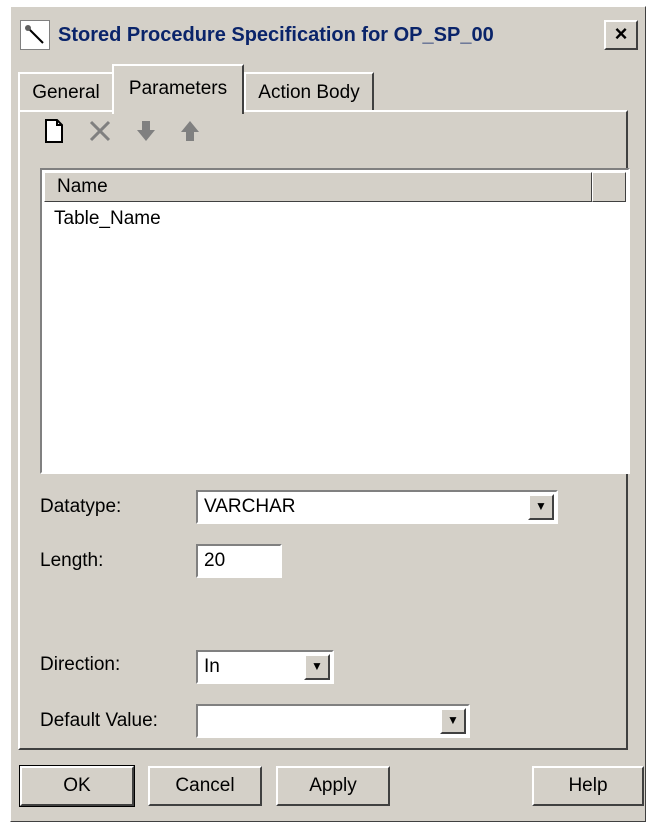 The image size is (654, 827). I want to click on close-button: ×, so click(621, 35).